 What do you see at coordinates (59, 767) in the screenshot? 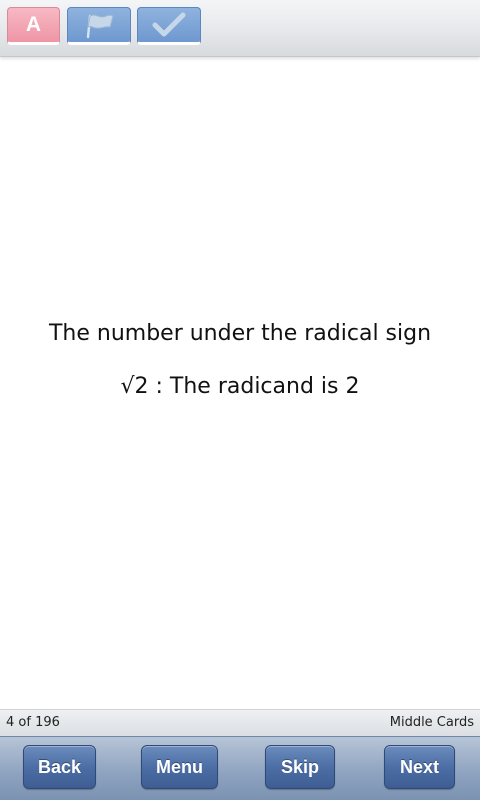
I see `back-button: Back` at bounding box center [59, 767].